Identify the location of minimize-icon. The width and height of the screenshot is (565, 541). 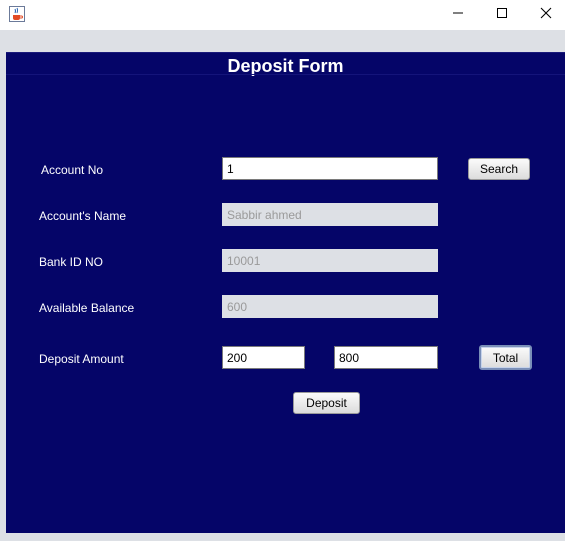
(458, 15).